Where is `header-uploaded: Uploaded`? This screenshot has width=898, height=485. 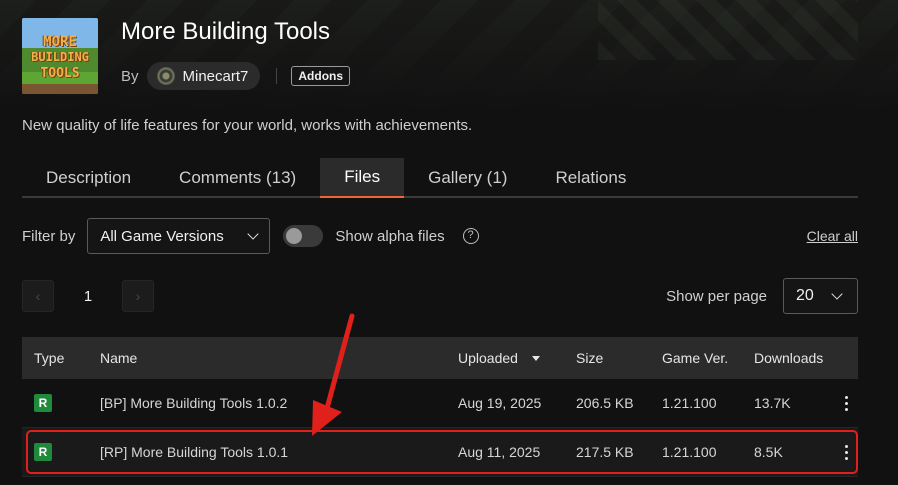 header-uploaded: Uploaded is located at coordinates (517, 358).